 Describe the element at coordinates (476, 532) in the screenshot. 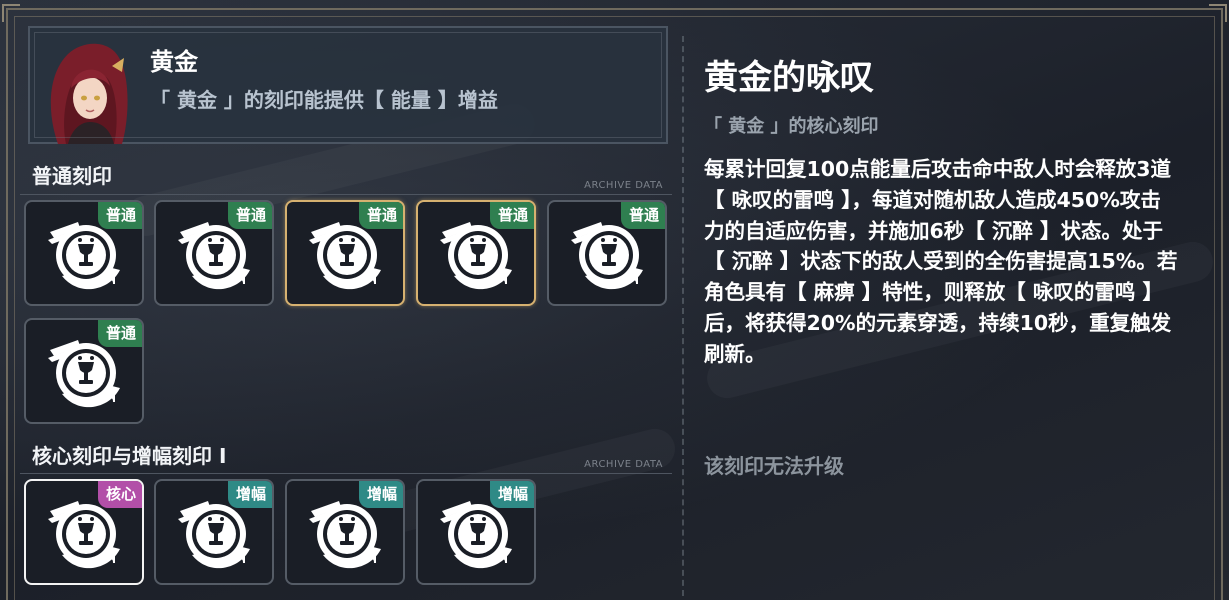

I see `core-imprint-tile-4: 增幅` at that location.